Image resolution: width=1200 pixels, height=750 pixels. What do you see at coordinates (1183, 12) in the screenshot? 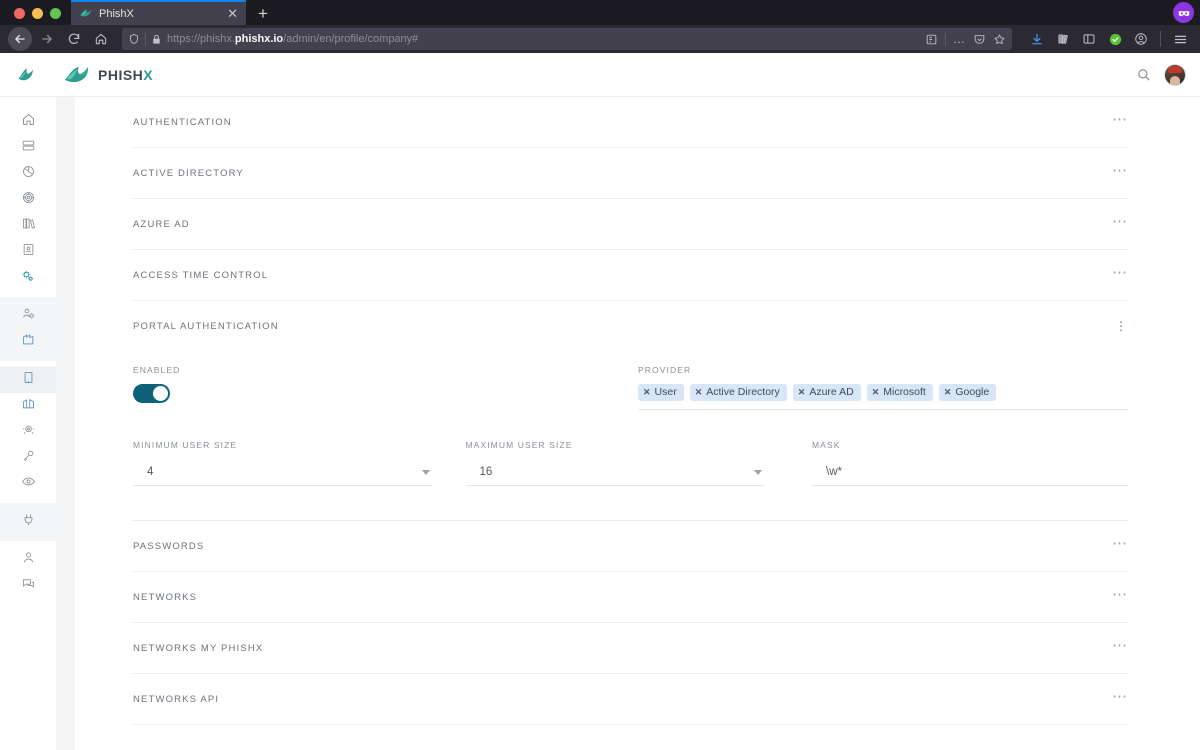
I see `extension-badge-icon` at bounding box center [1183, 12].